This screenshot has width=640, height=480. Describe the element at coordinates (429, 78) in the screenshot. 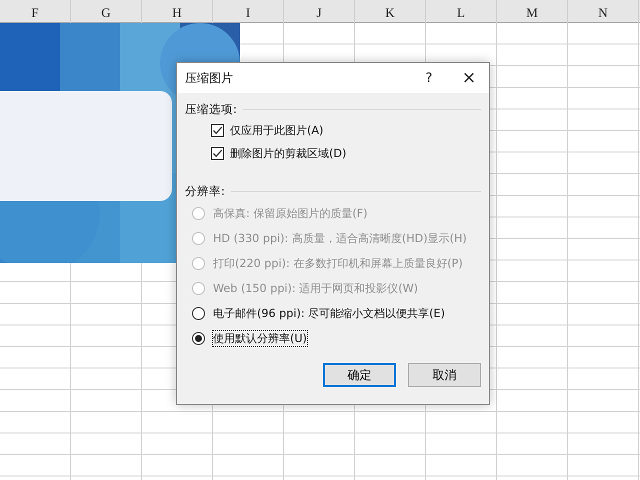

I see `help-button: ?` at that location.